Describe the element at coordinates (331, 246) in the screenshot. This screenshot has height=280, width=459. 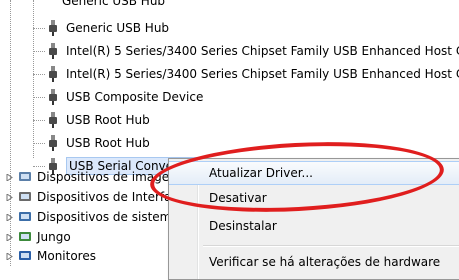
I see `menu-separator` at that location.